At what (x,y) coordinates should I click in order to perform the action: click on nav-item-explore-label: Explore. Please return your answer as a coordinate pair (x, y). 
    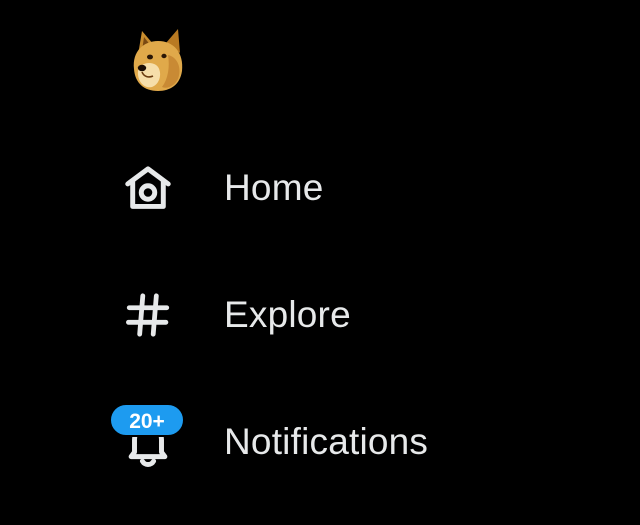
    Looking at the image, I should click on (287, 314).